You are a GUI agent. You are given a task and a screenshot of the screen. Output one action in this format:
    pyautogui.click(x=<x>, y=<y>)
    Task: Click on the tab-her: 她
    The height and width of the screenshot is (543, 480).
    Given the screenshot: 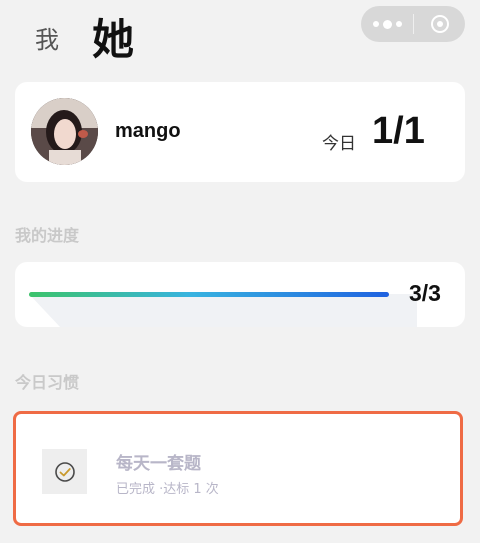 What is the action you would take?
    pyautogui.click(x=113, y=36)
    